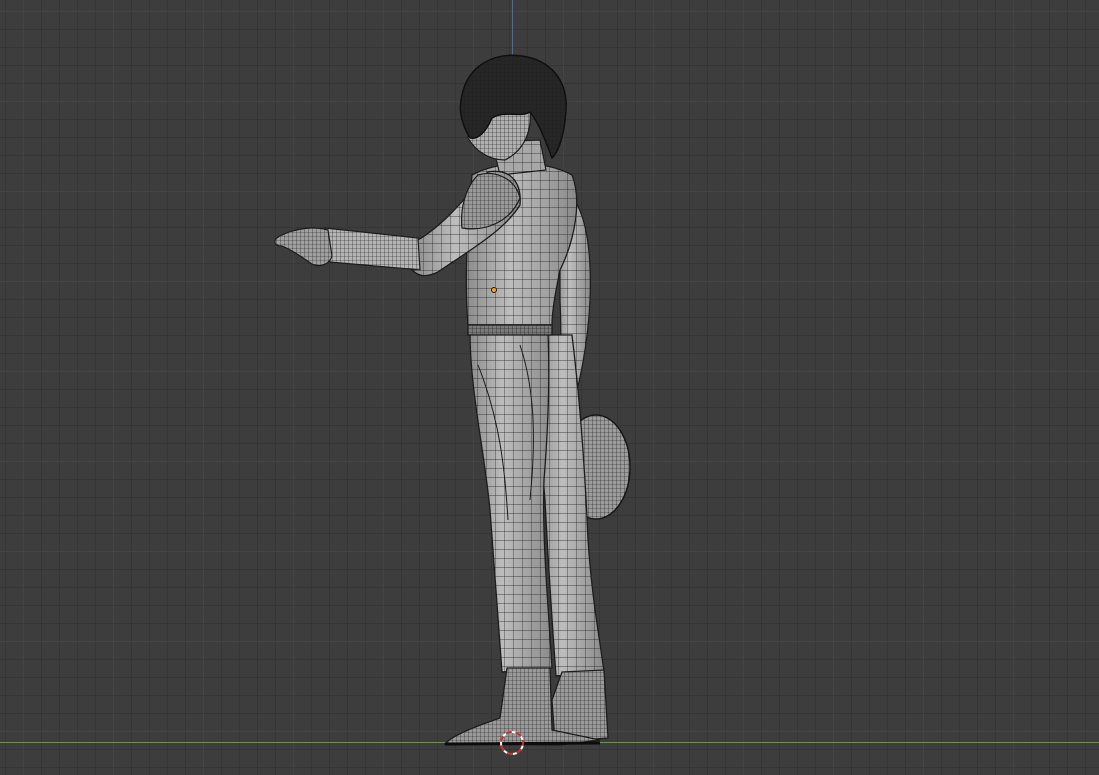  I want to click on 3d-cursor-icon, so click(512, 743).